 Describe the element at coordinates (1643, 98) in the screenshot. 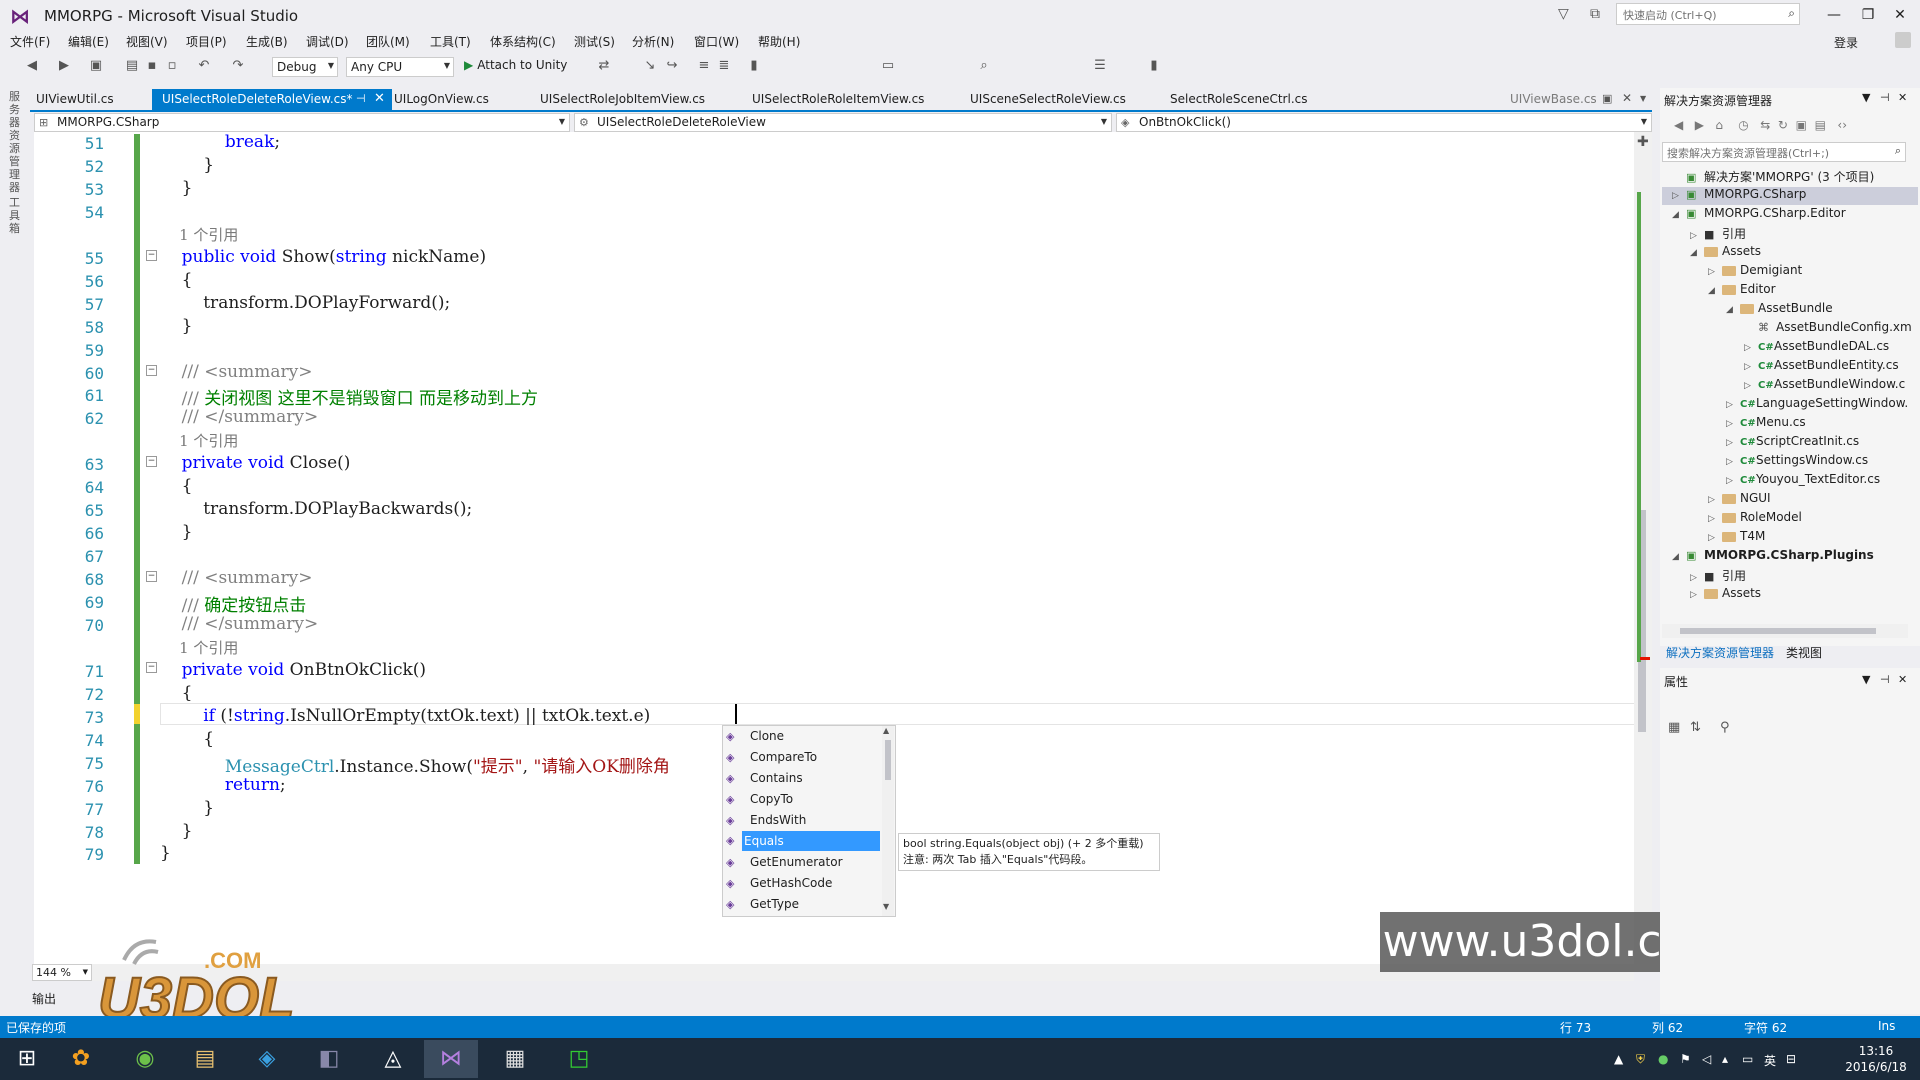

I see `tab-overflow-icon: ▼` at that location.